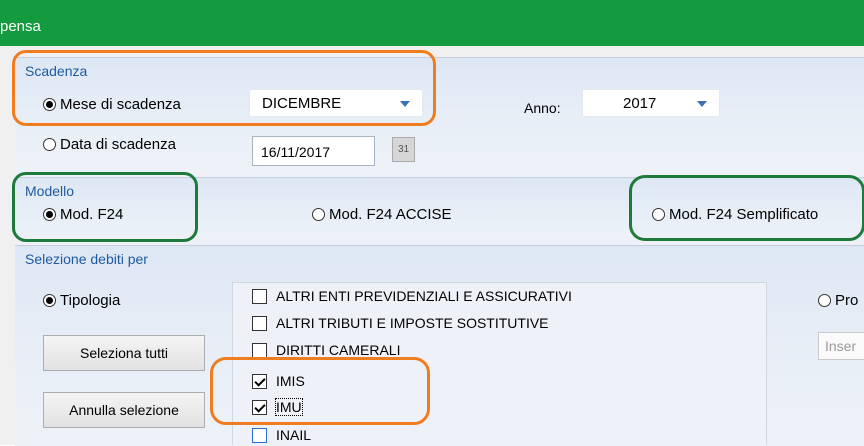 The width and height of the screenshot is (864, 446). What do you see at coordinates (120, 104) in the screenshot?
I see `mese-scadenza-label: Mese di scadenza` at bounding box center [120, 104].